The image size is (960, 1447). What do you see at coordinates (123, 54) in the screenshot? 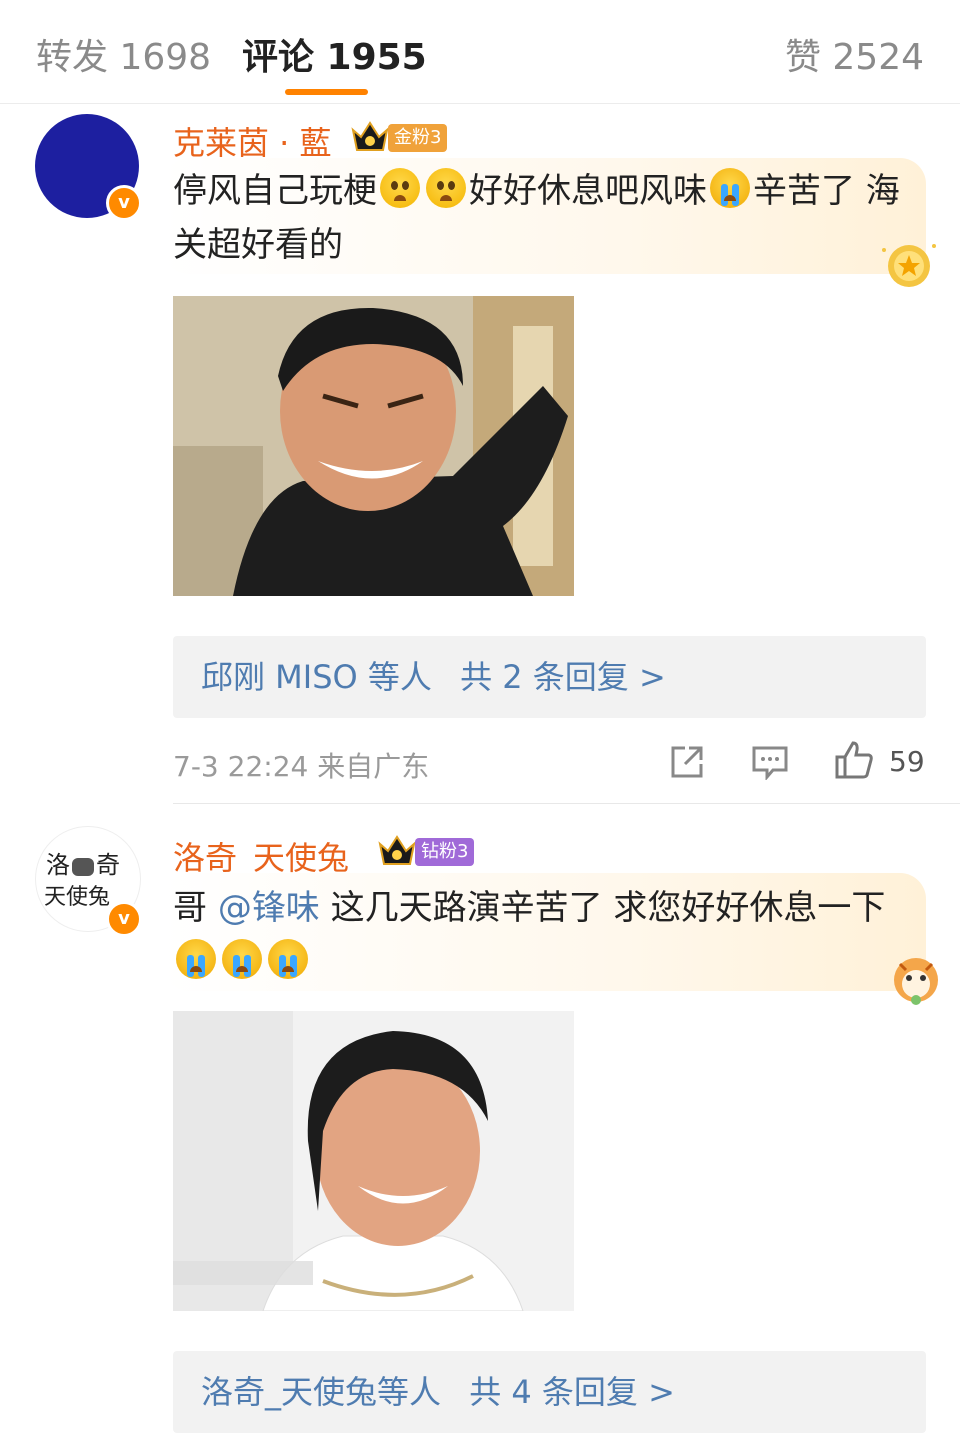
I see `tab-repost: 转发 1698` at bounding box center [123, 54].